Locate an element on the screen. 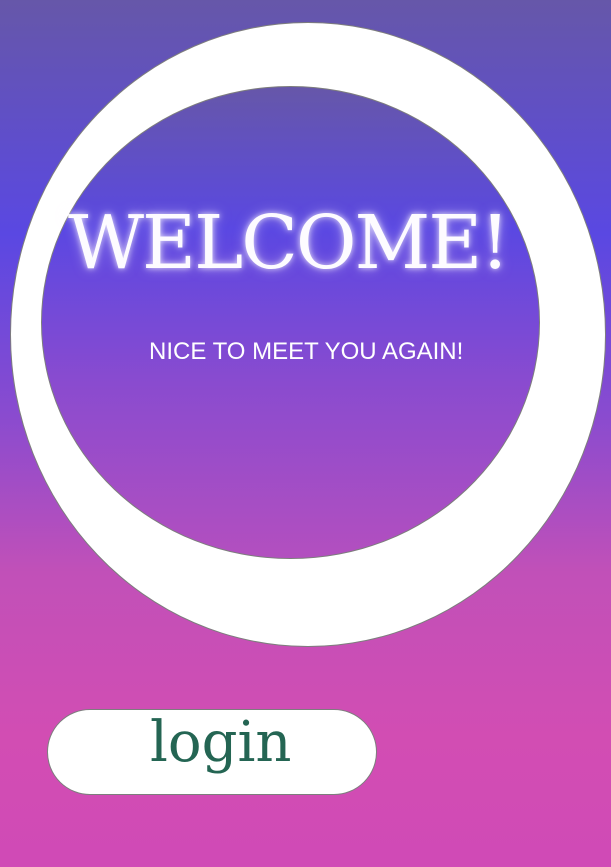  login-button: login is located at coordinates (212, 752).